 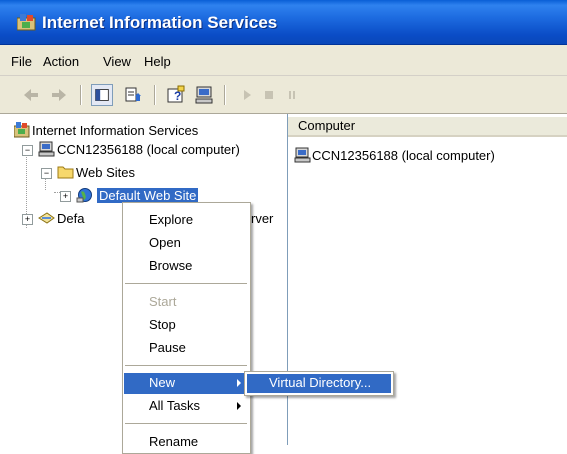 I want to click on menu-item-rename: Rename, so click(x=186, y=442).